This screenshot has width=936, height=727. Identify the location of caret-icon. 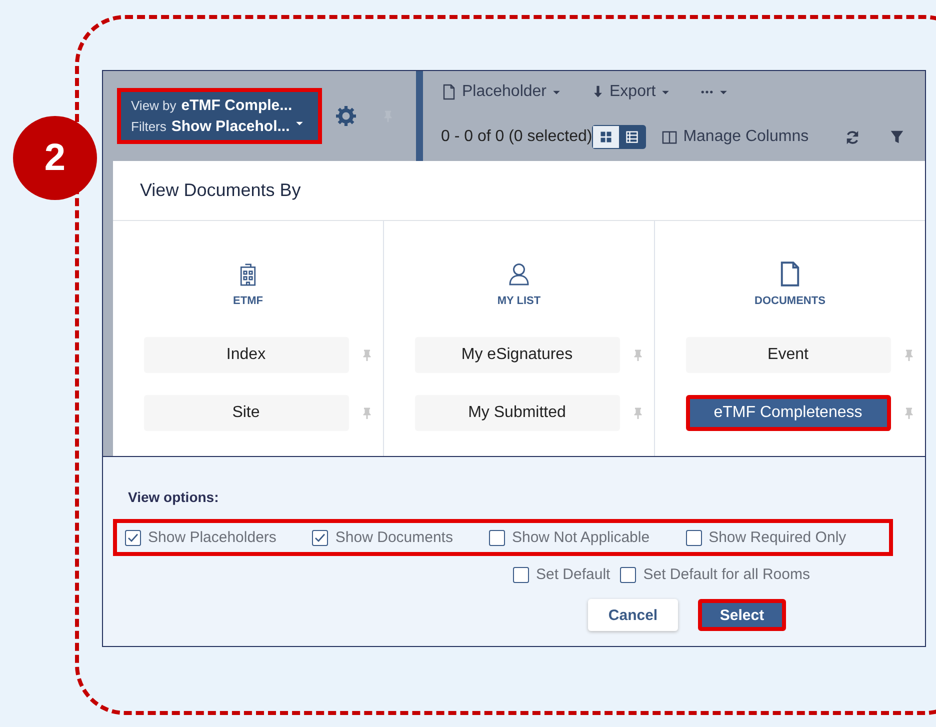
(299, 123).